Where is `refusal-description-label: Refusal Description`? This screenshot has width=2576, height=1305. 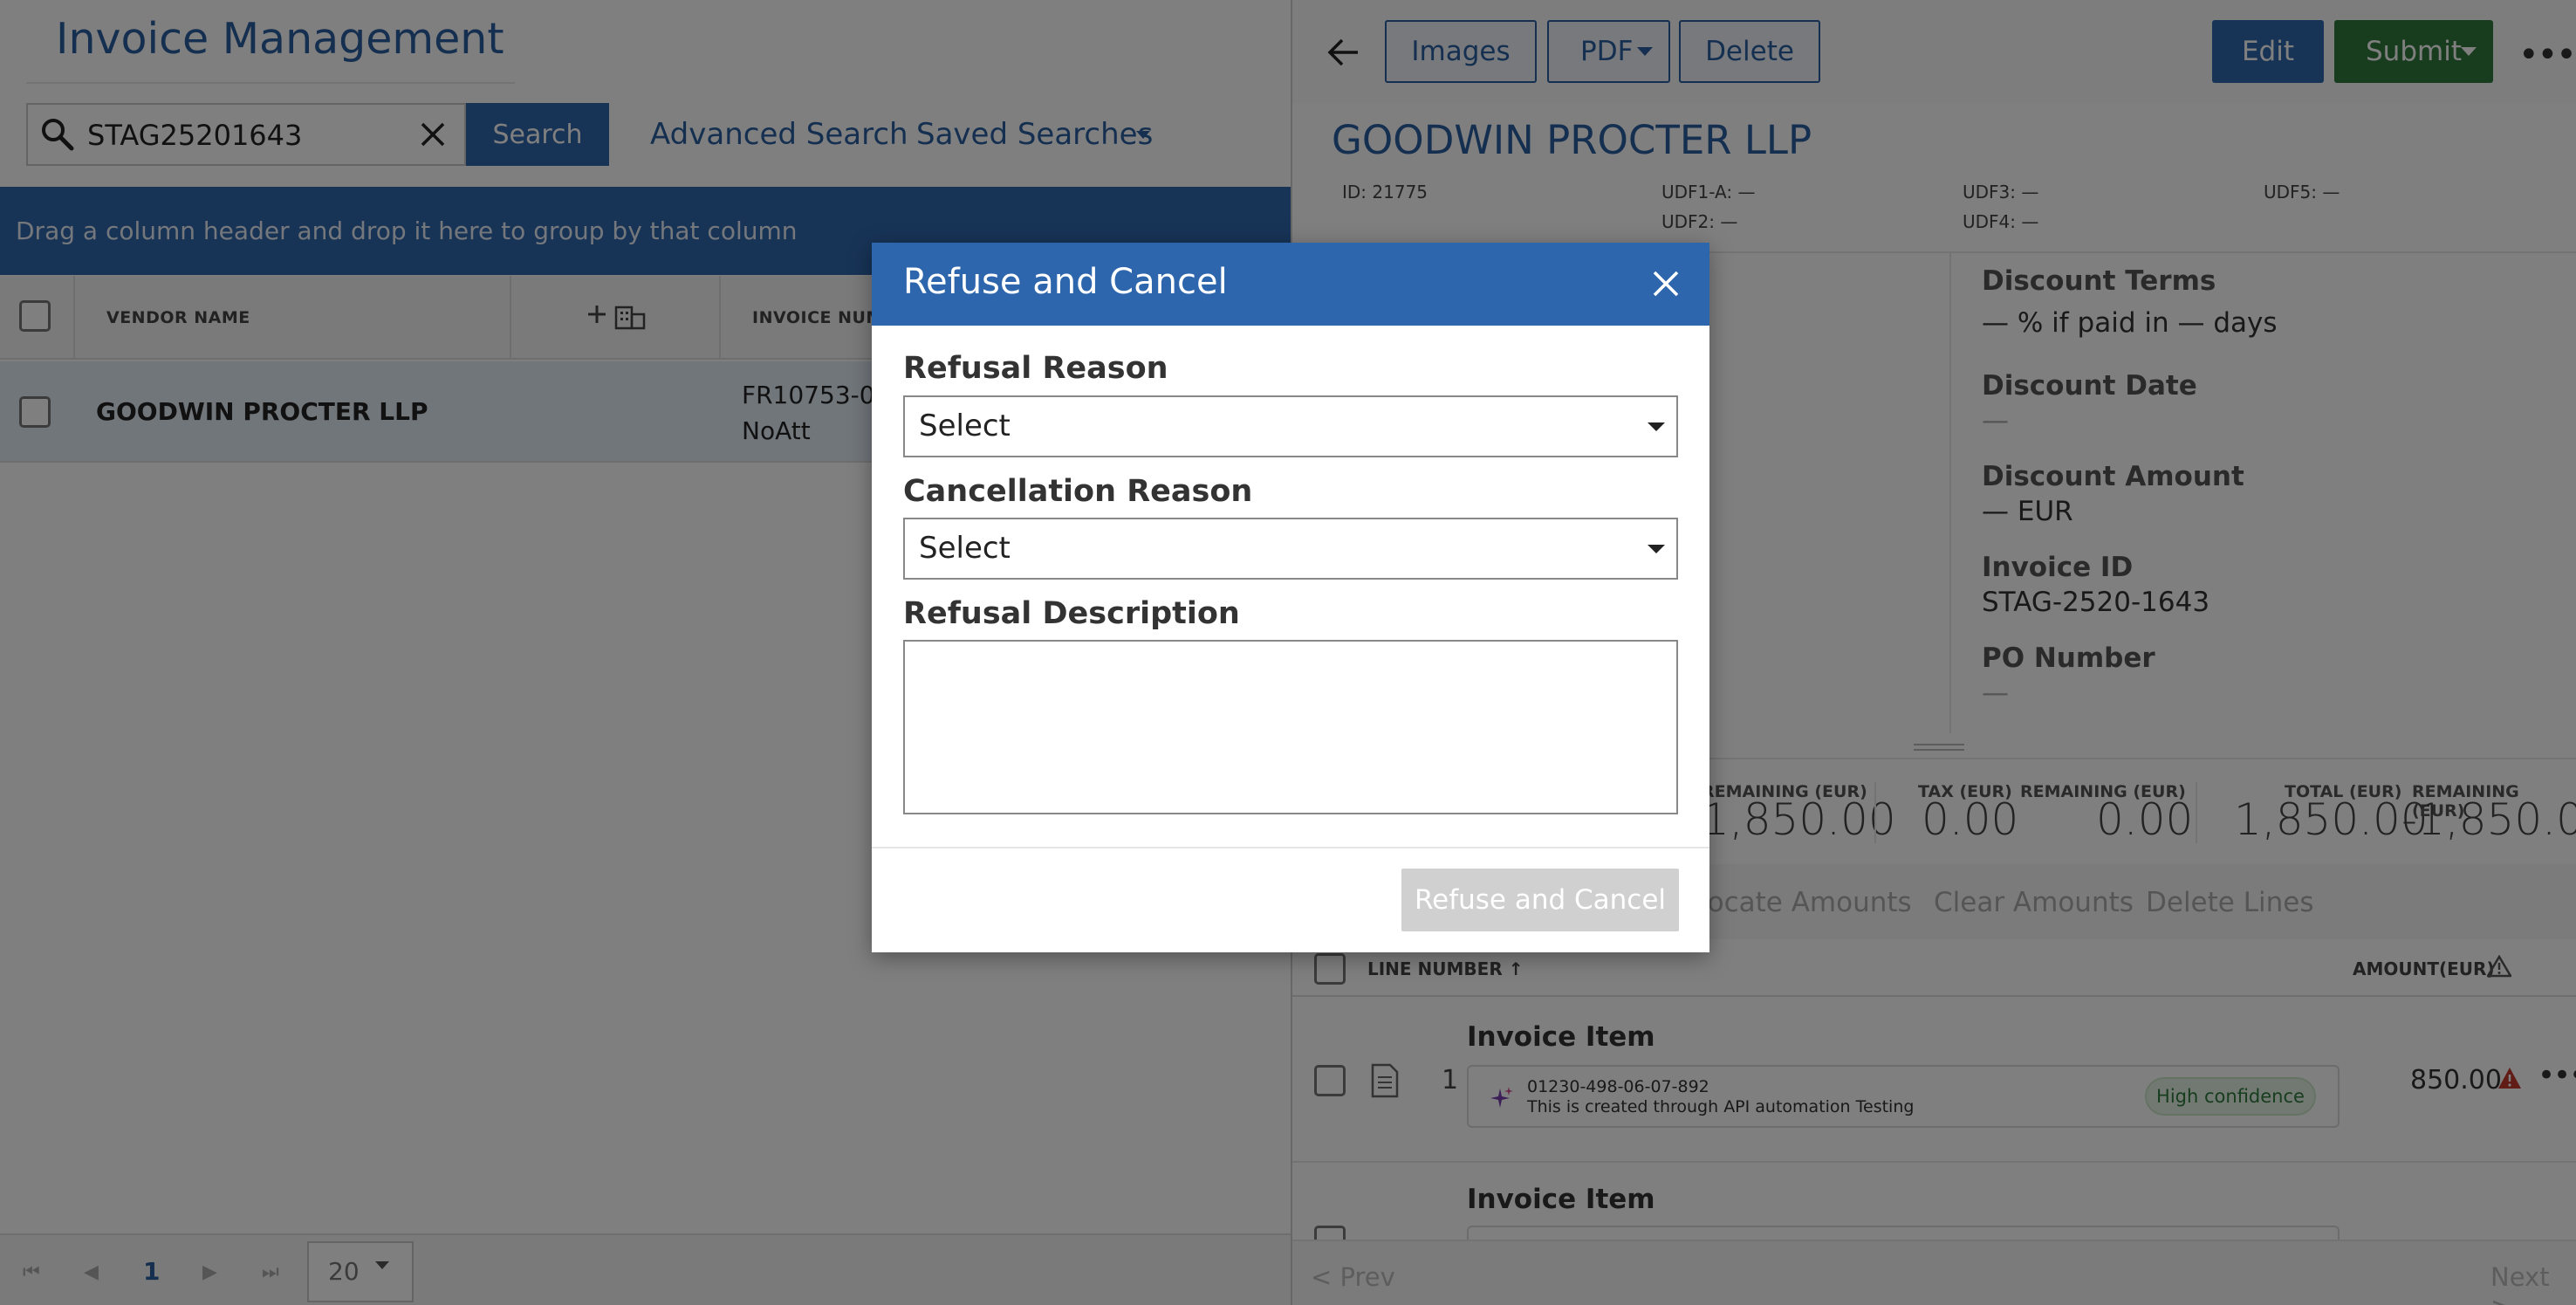 refusal-description-label: Refusal Description is located at coordinates (1071, 613).